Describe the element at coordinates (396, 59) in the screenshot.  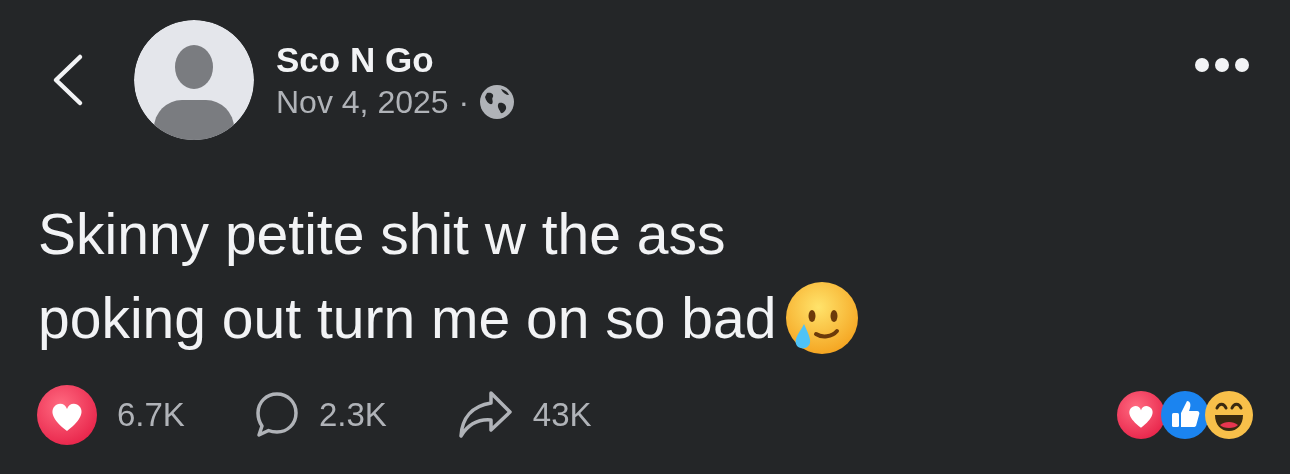
I see `author-name: Sco N Go` at that location.